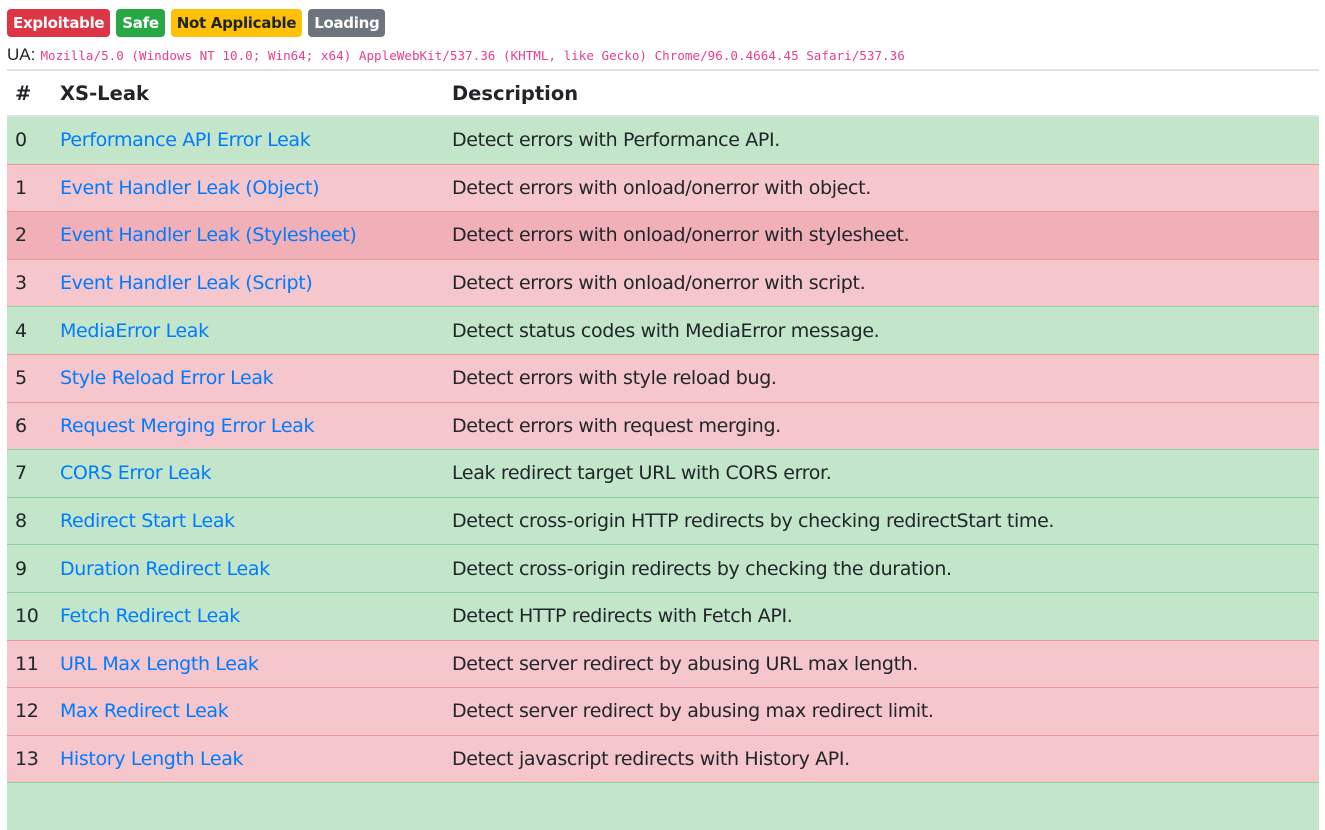  I want to click on row-leak-name-cell: Performance API Error Leak, so click(248, 140).